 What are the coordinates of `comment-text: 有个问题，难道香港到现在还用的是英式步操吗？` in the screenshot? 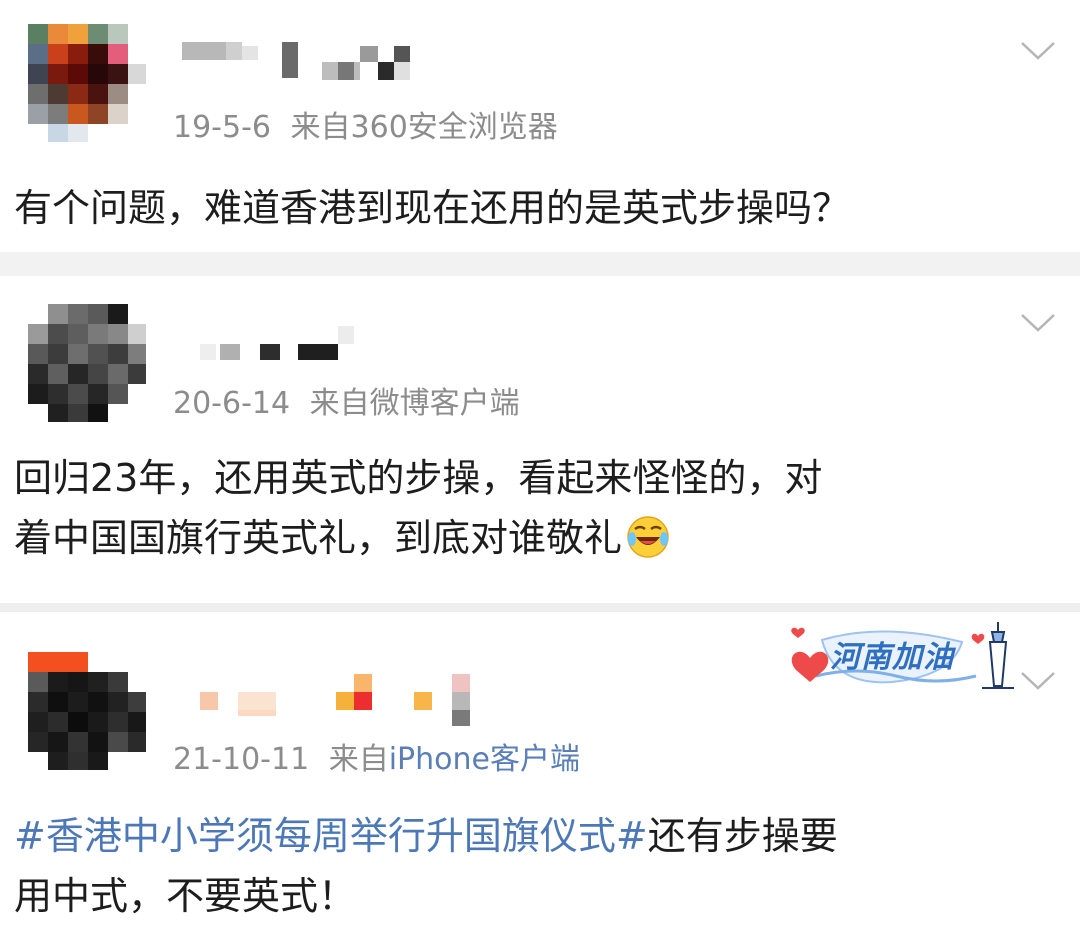 It's located at (527, 208).